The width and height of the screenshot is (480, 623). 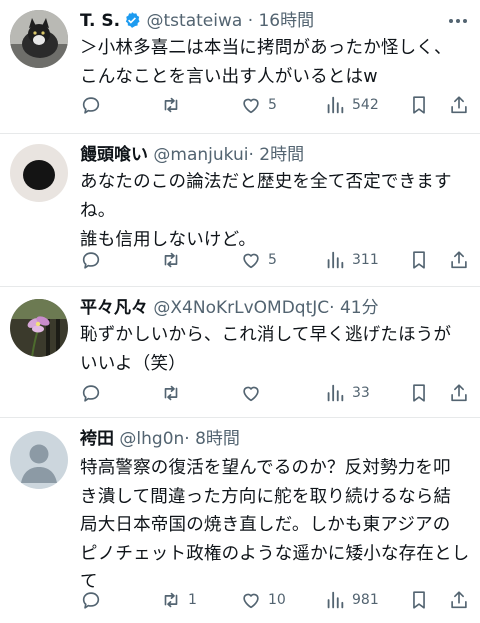 What do you see at coordinates (365, 260) in the screenshot?
I see `view-count: 311` at bounding box center [365, 260].